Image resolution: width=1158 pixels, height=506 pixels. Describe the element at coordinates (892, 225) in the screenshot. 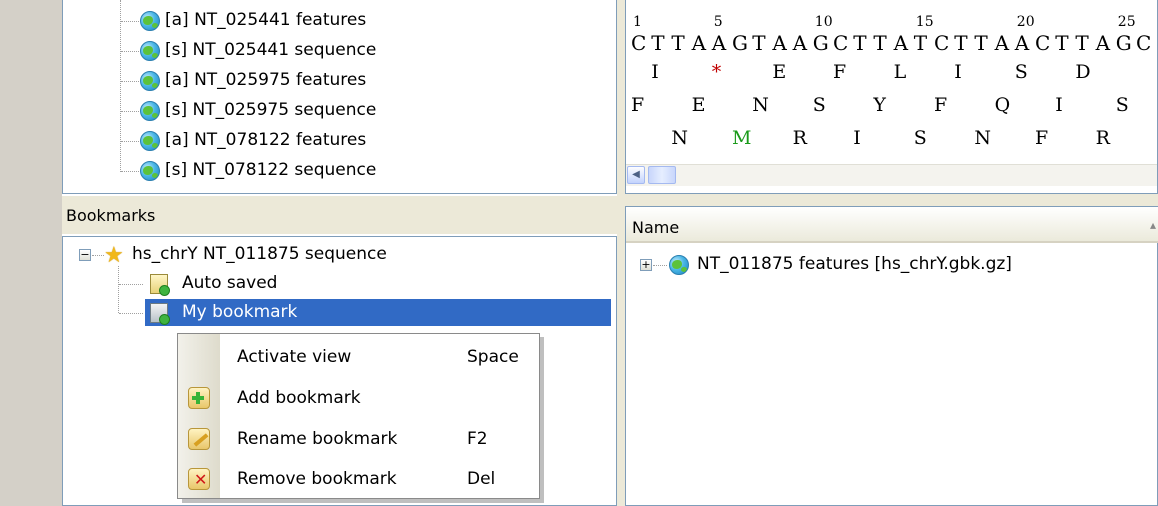

I see `column-header` at that location.